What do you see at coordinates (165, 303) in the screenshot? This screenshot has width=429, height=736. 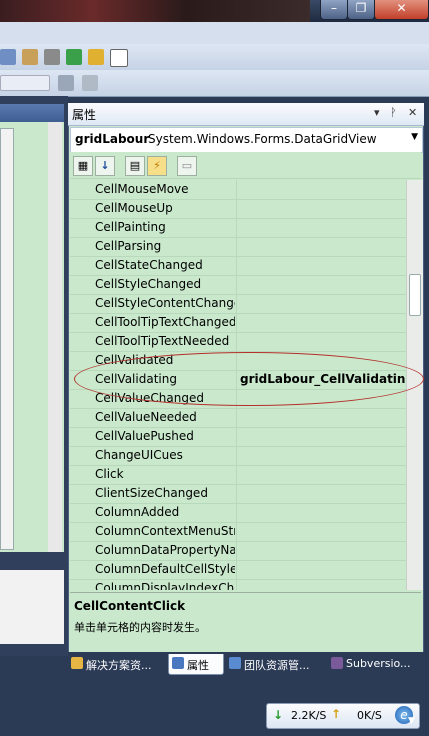 I see `property-name: CellStyleContentChanged` at bounding box center [165, 303].